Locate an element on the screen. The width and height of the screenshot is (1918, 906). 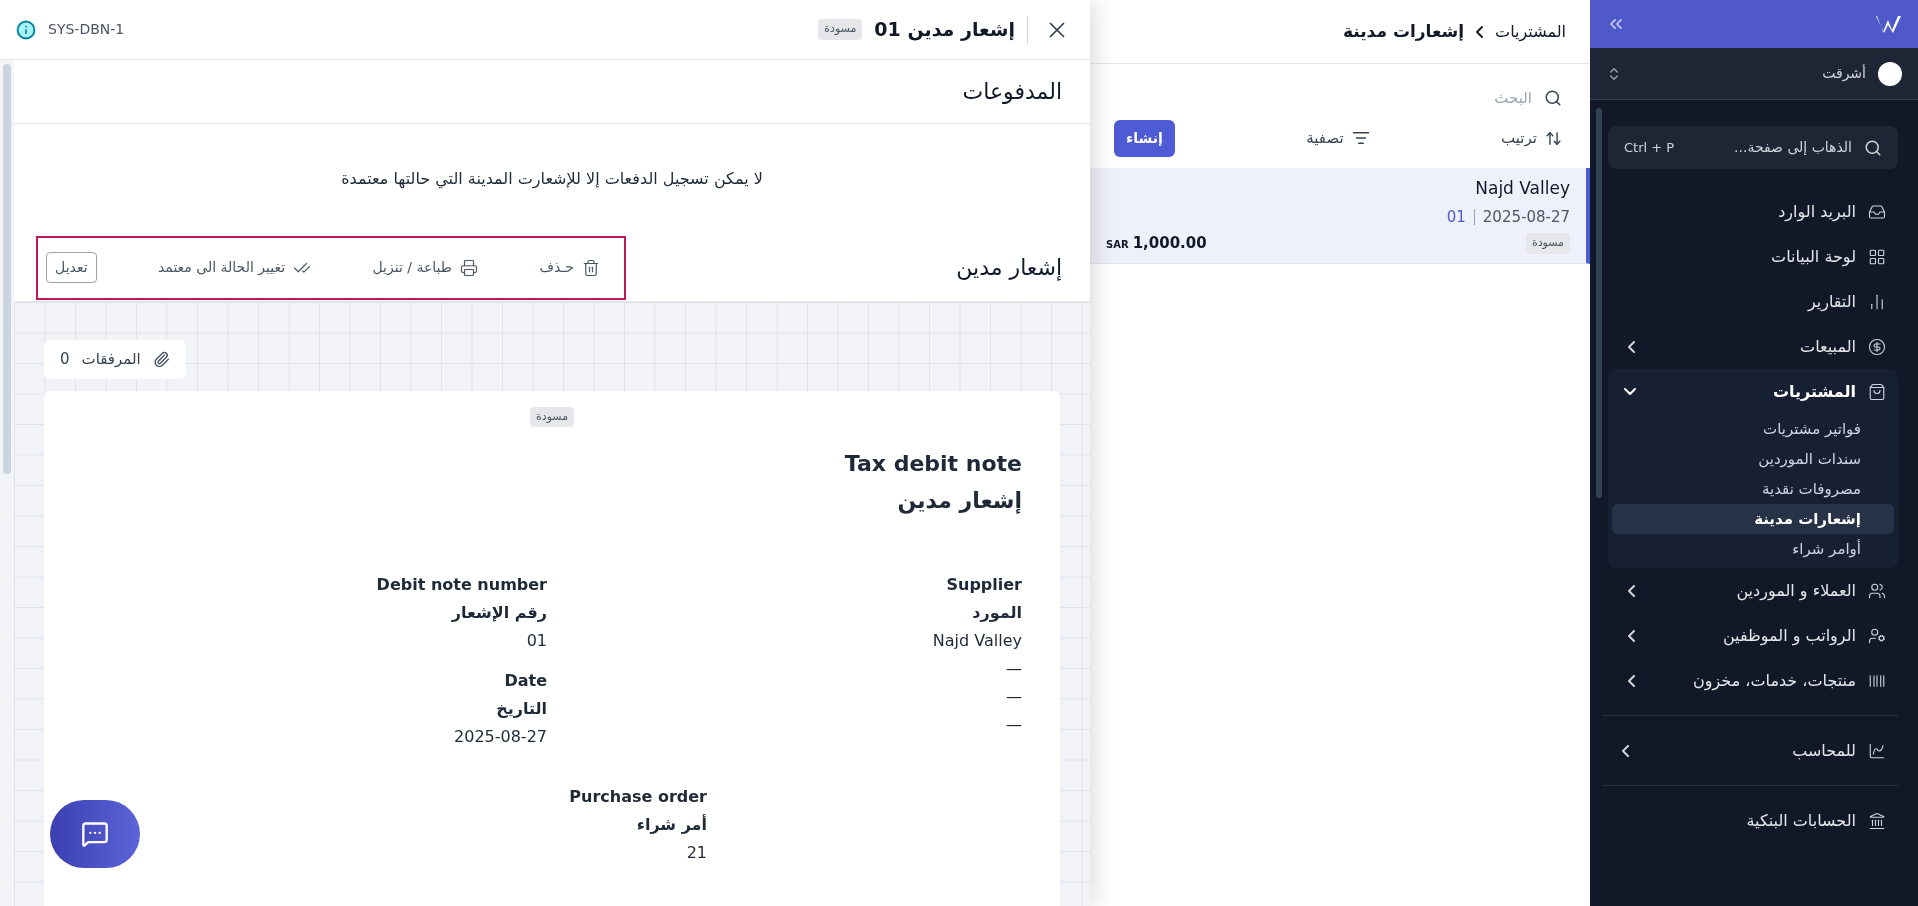
filter-icon is located at coordinates (1360, 138).